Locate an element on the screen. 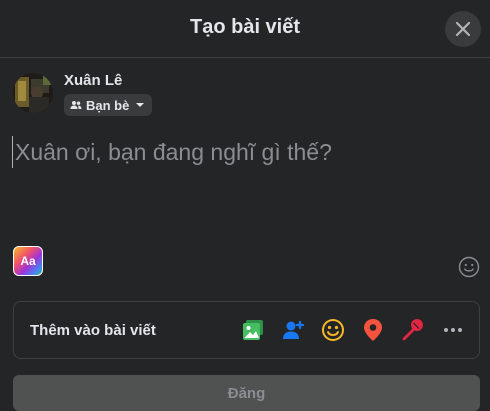 Image resolution: width=490 pixels, height=411 pixels. post-text-input: Xuân ơi, bạn đang nghĩ gì thế? is located at coordinates (233, 152).